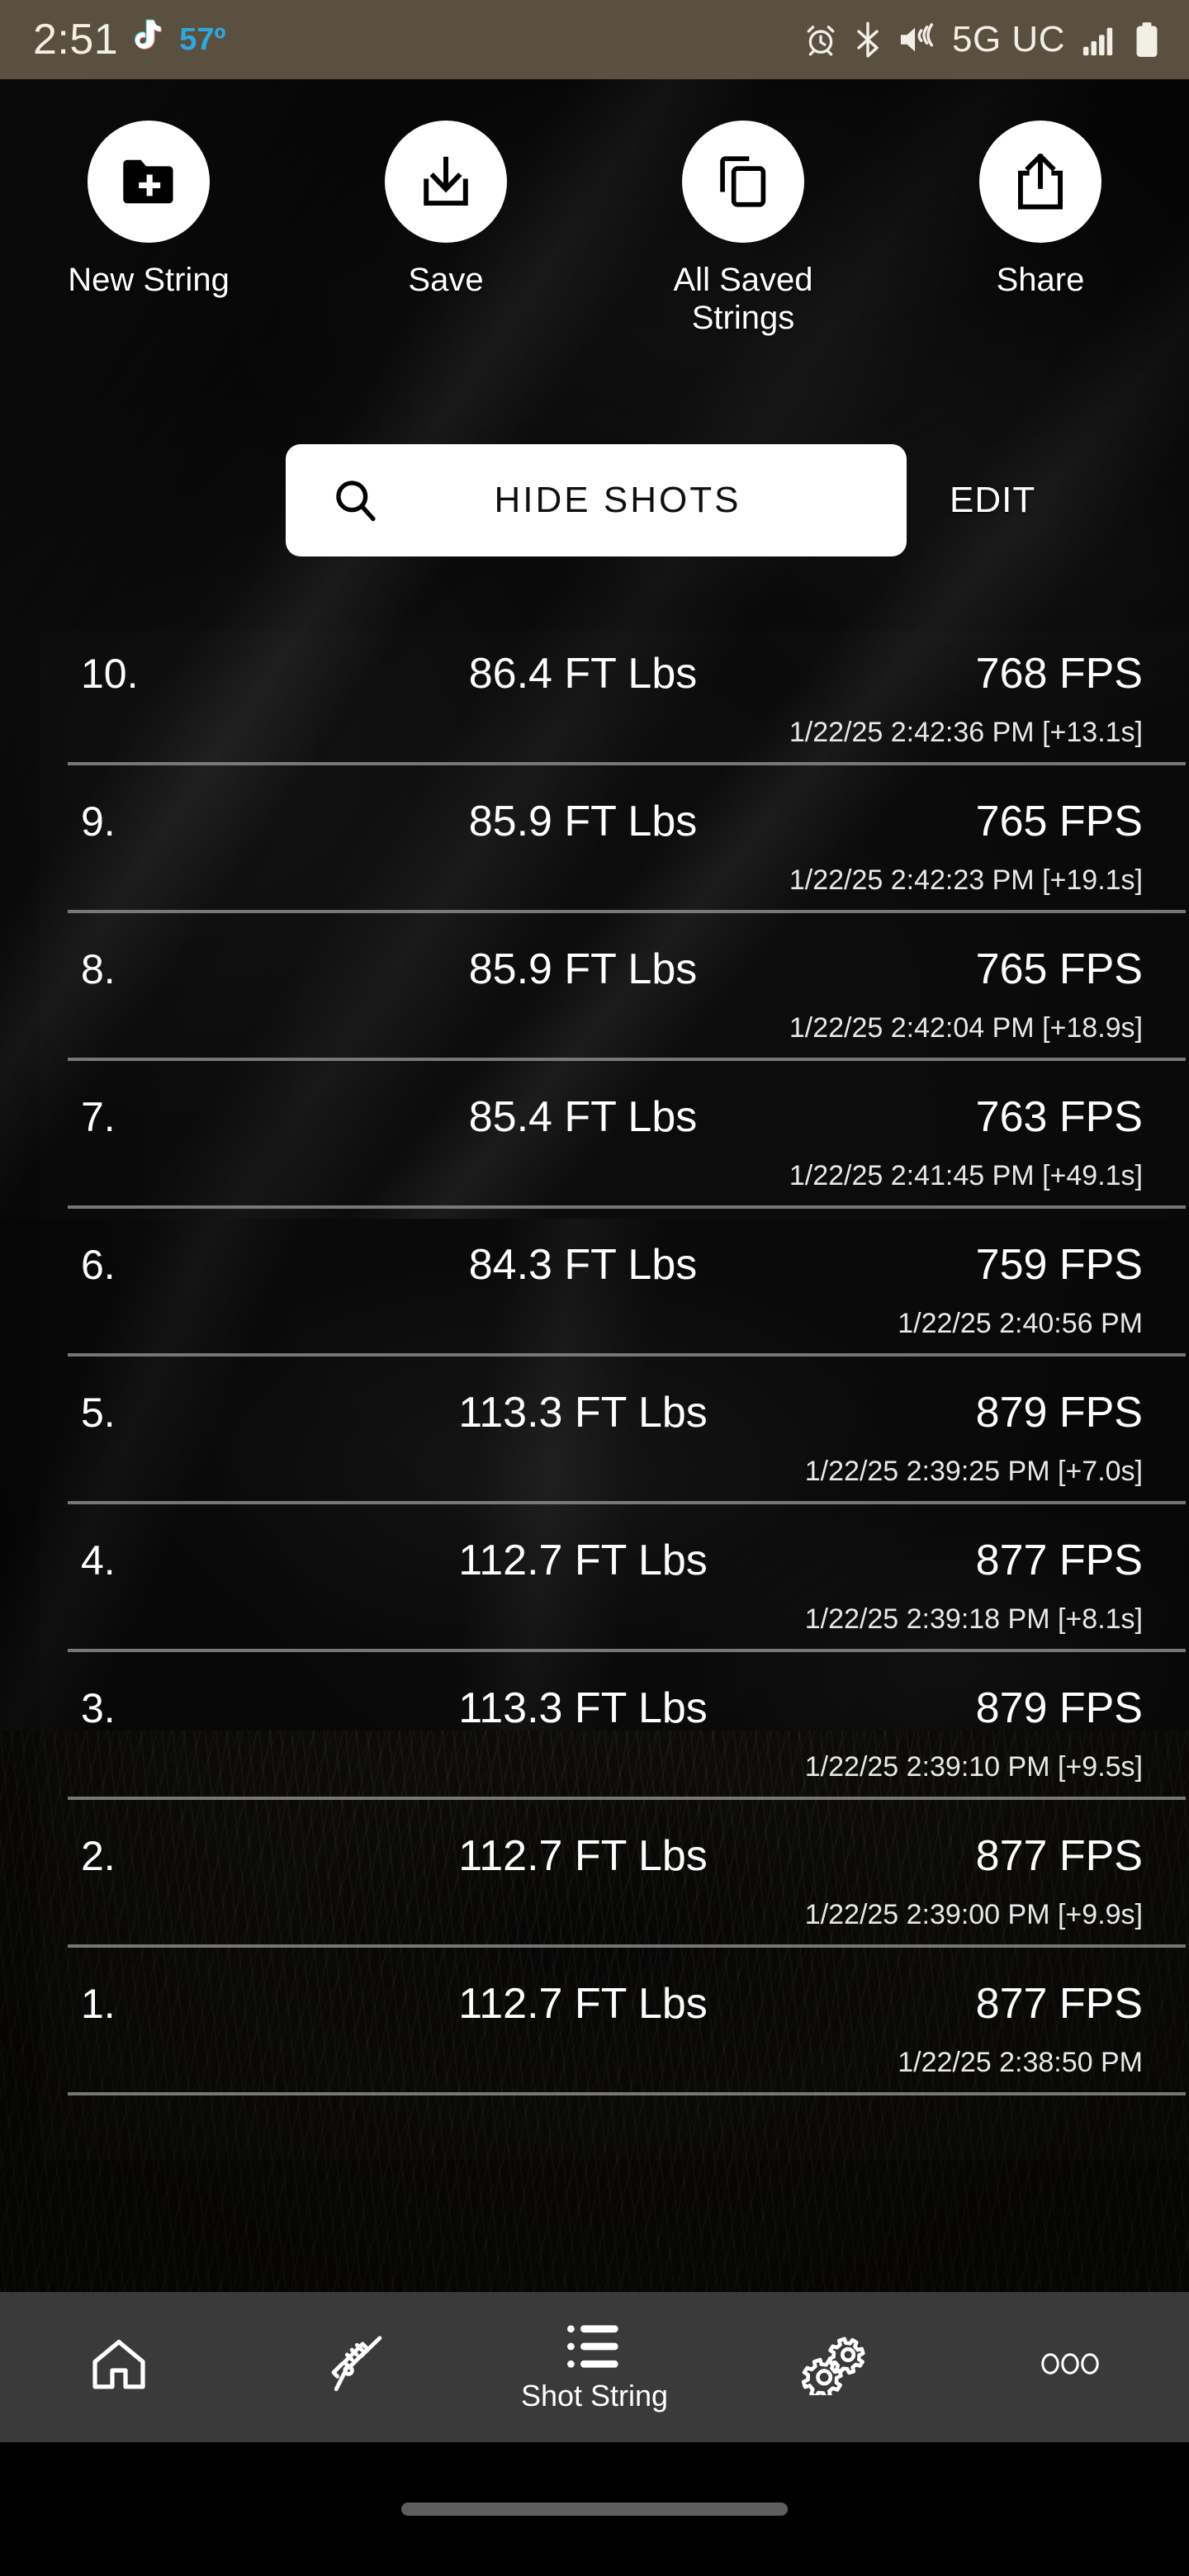 This screenshot has width=1189, height=2576. Describe the element at coordinates (1101, 39) in the screenshot. I see `signal-icon` at that location.